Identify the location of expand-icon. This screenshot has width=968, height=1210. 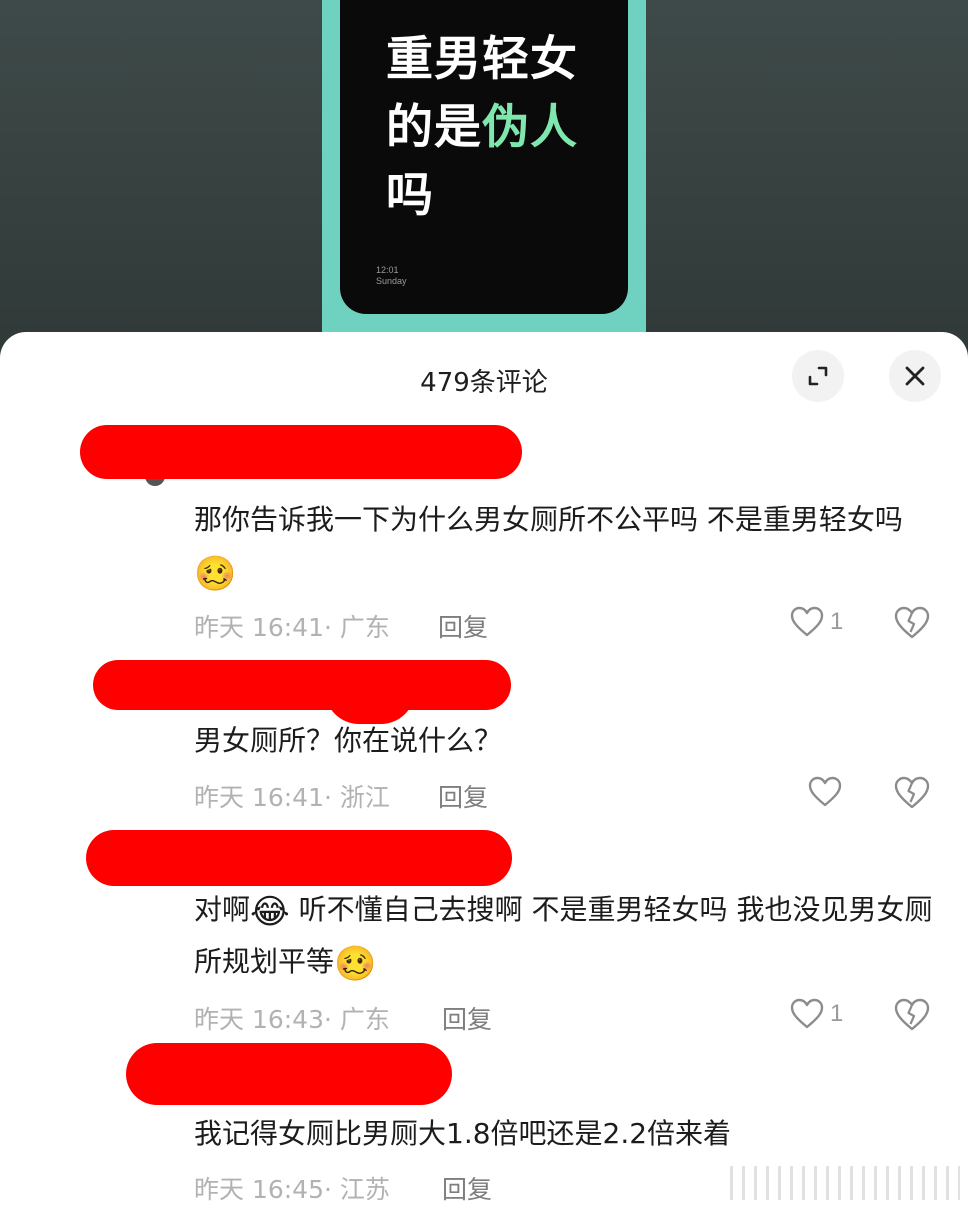
(818, 376).